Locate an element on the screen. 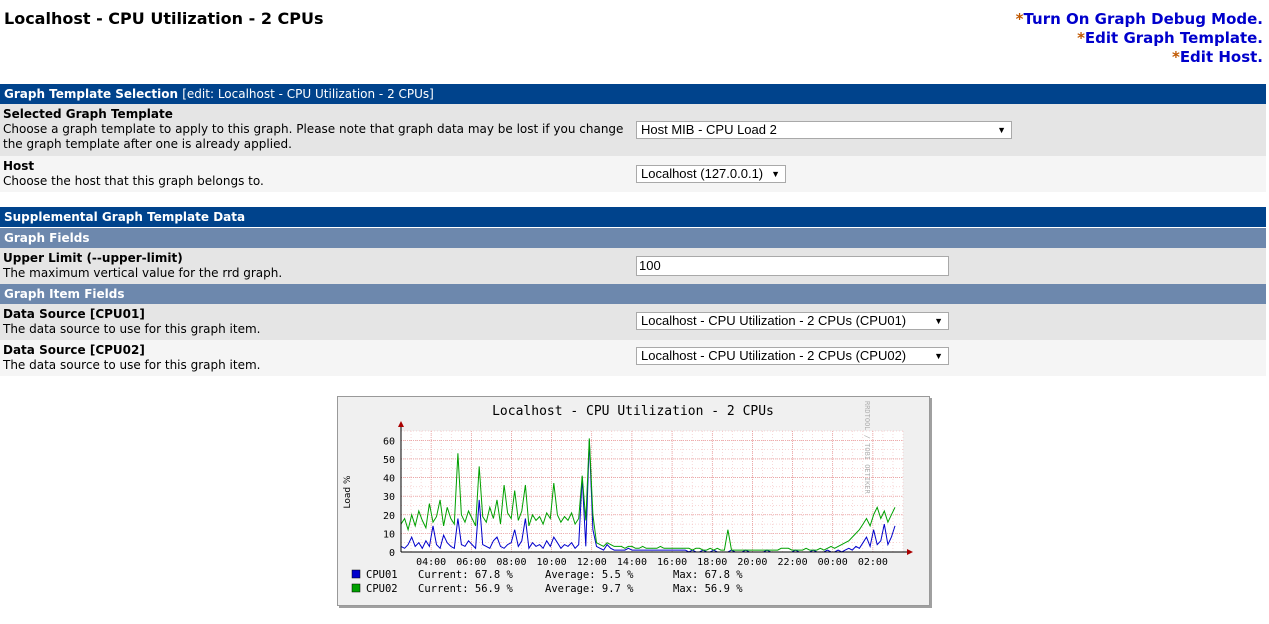  legend-name: CPU01 is located at coordinates (382, 575).